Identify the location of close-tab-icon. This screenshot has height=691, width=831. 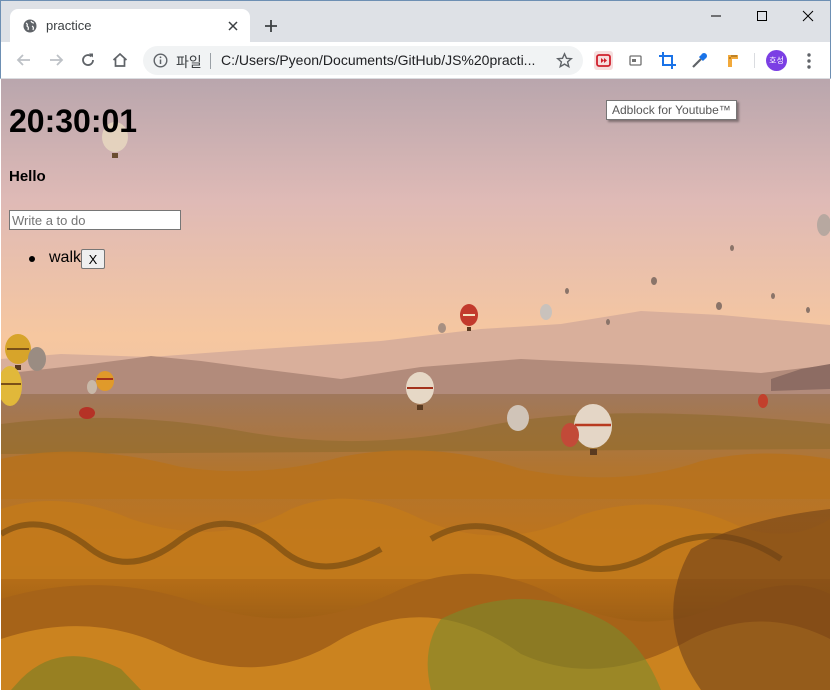
(233, 26).